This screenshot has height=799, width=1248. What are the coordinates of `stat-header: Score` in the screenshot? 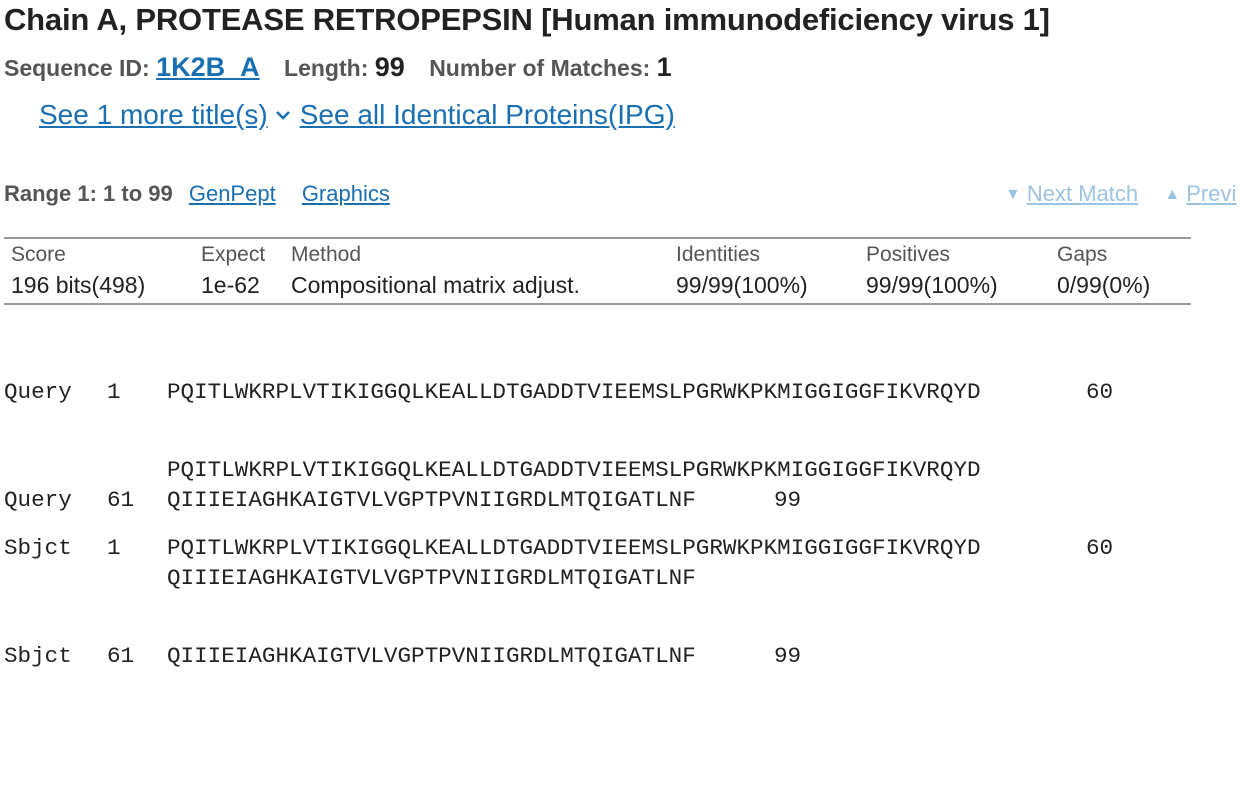 It's located at (38, 254).